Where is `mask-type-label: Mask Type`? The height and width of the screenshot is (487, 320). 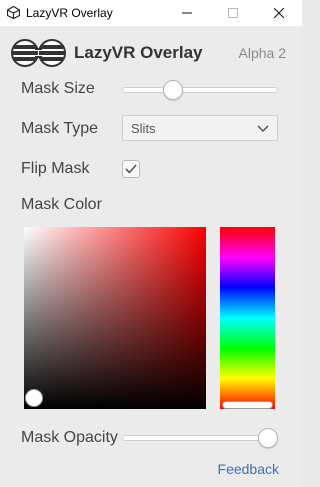 mask-type-label: Mask Type is located at coordinates (60, 128).